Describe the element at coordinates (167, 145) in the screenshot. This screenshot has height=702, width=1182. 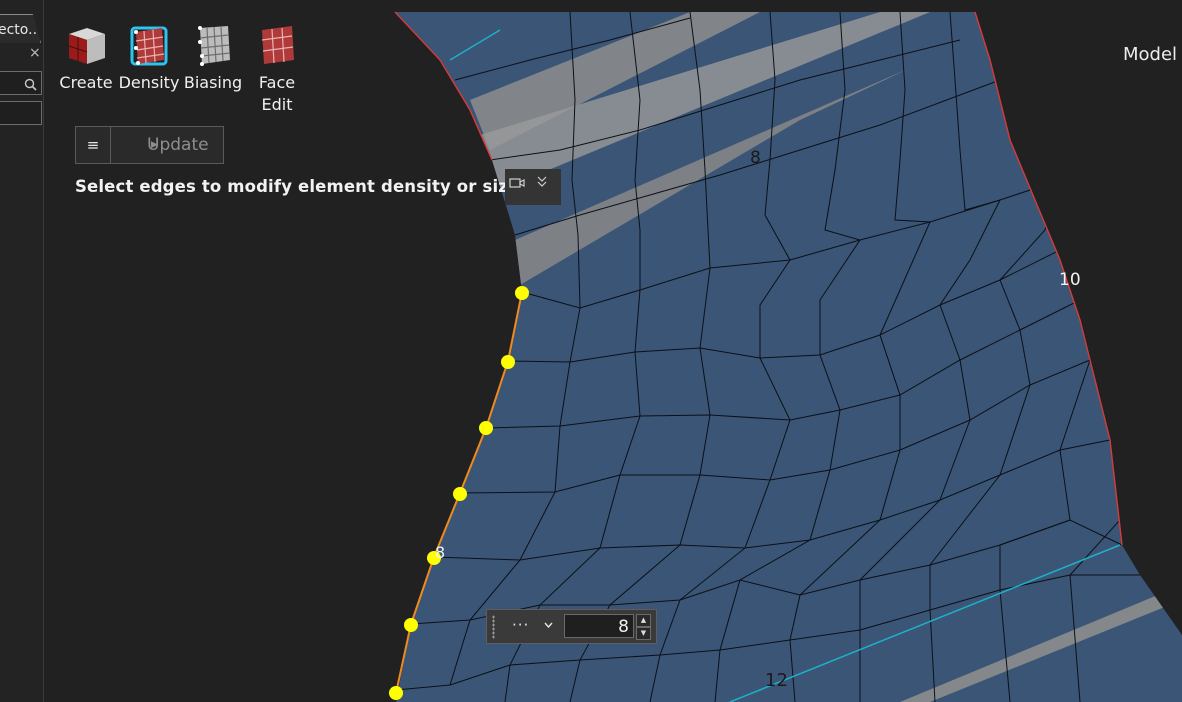
I see `update-button: ▶ Update` at that location.